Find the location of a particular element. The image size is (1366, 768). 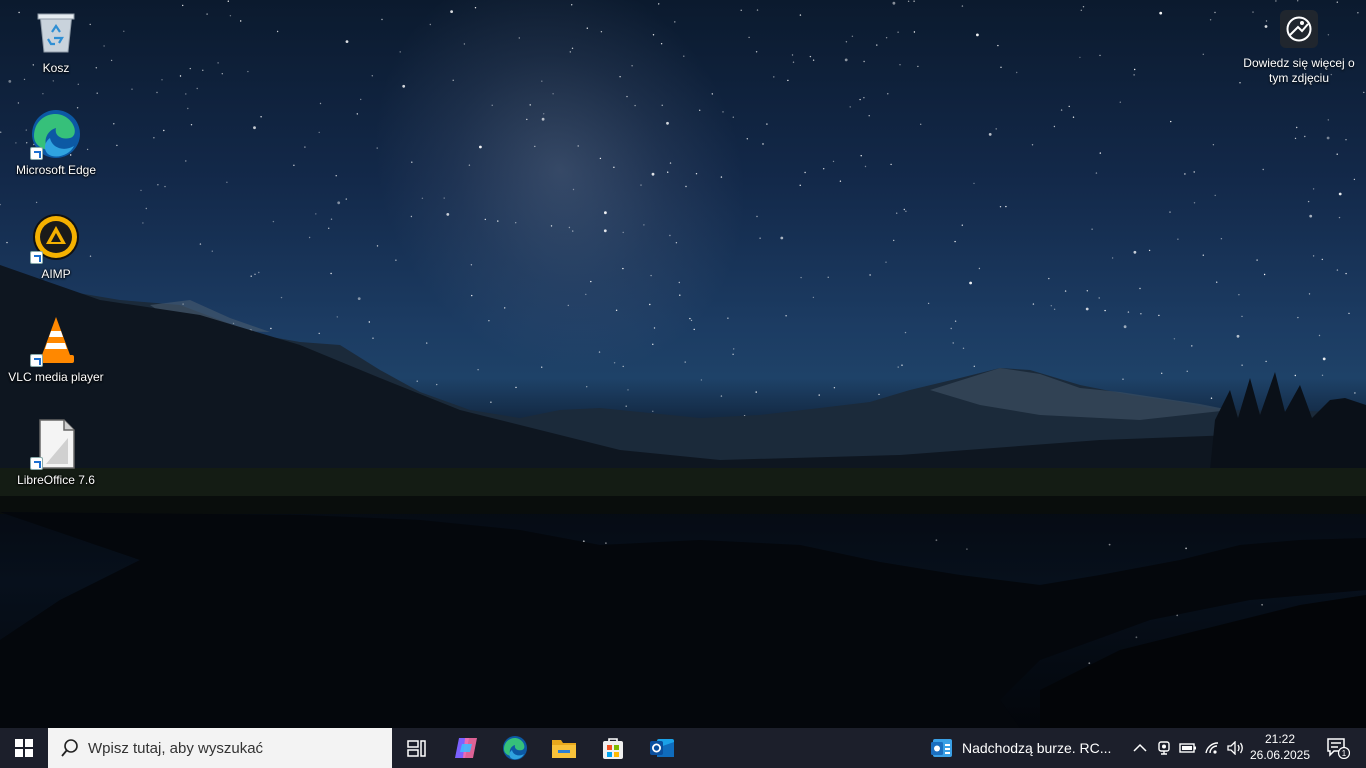

desktop-icon-libreoffice: LibreOffice 7.6 is located at coordinates (56, 453).